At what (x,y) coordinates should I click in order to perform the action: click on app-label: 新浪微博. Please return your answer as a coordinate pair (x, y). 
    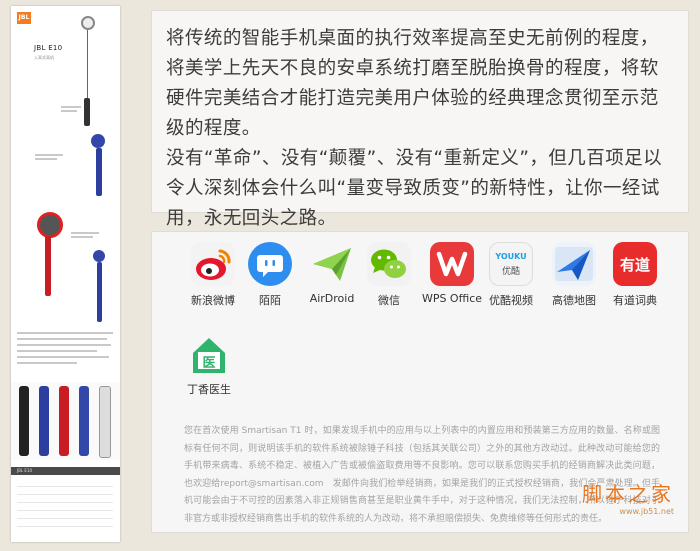
    Looking at the image, I should click on (213, 300).